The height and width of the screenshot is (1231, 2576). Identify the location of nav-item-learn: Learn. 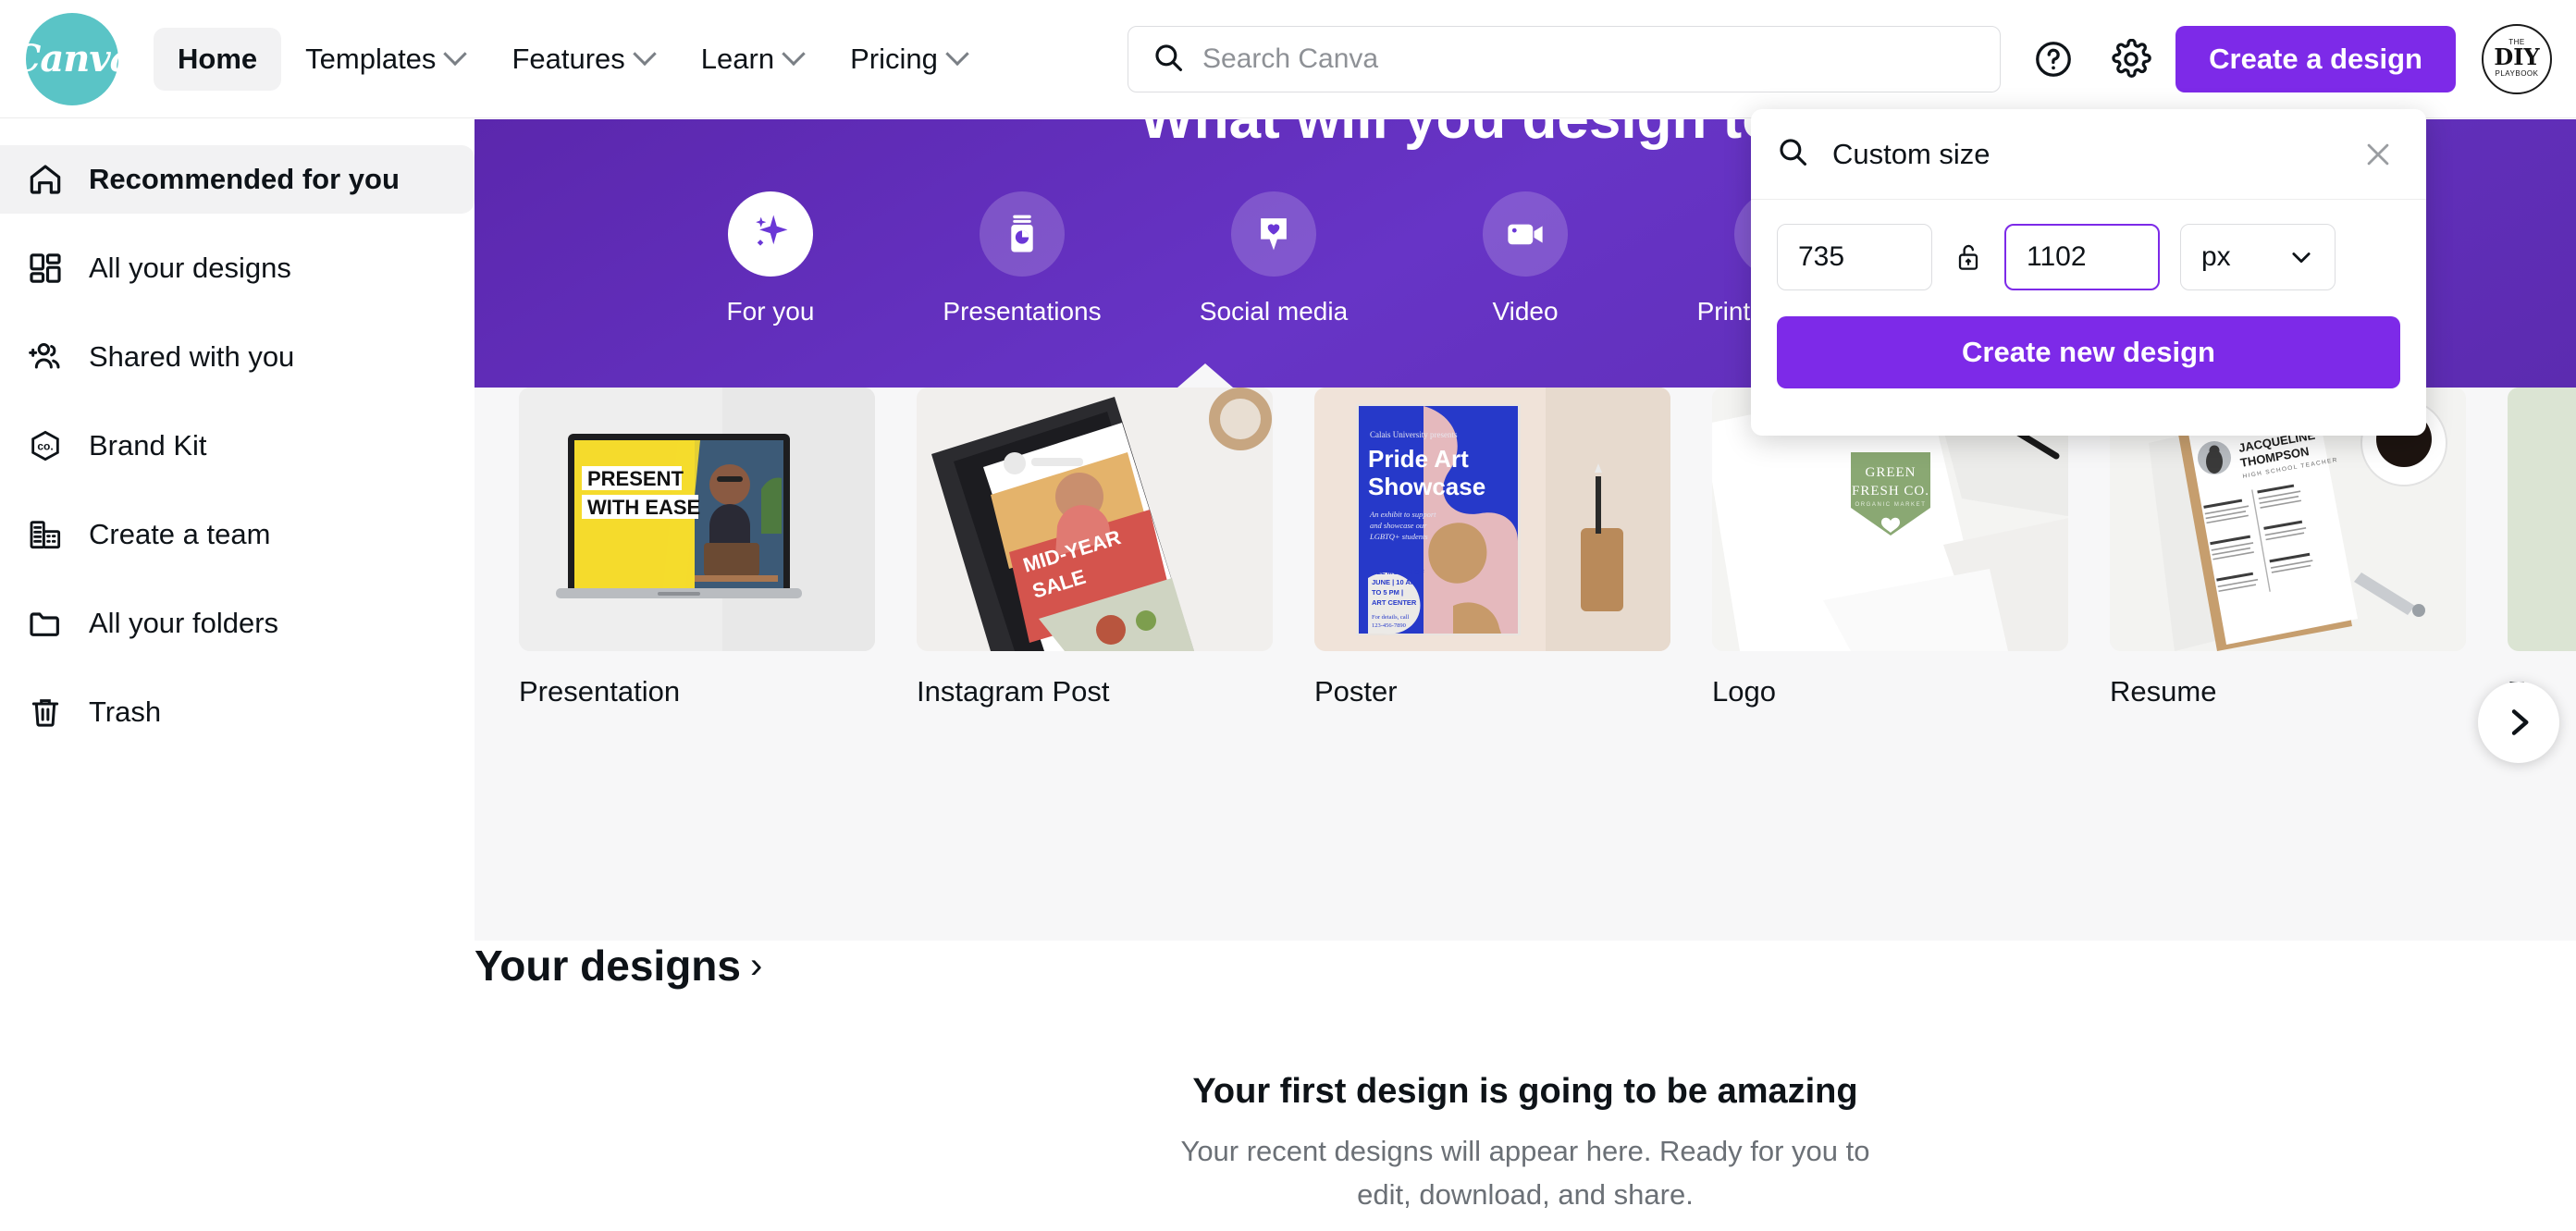
(751, 59).